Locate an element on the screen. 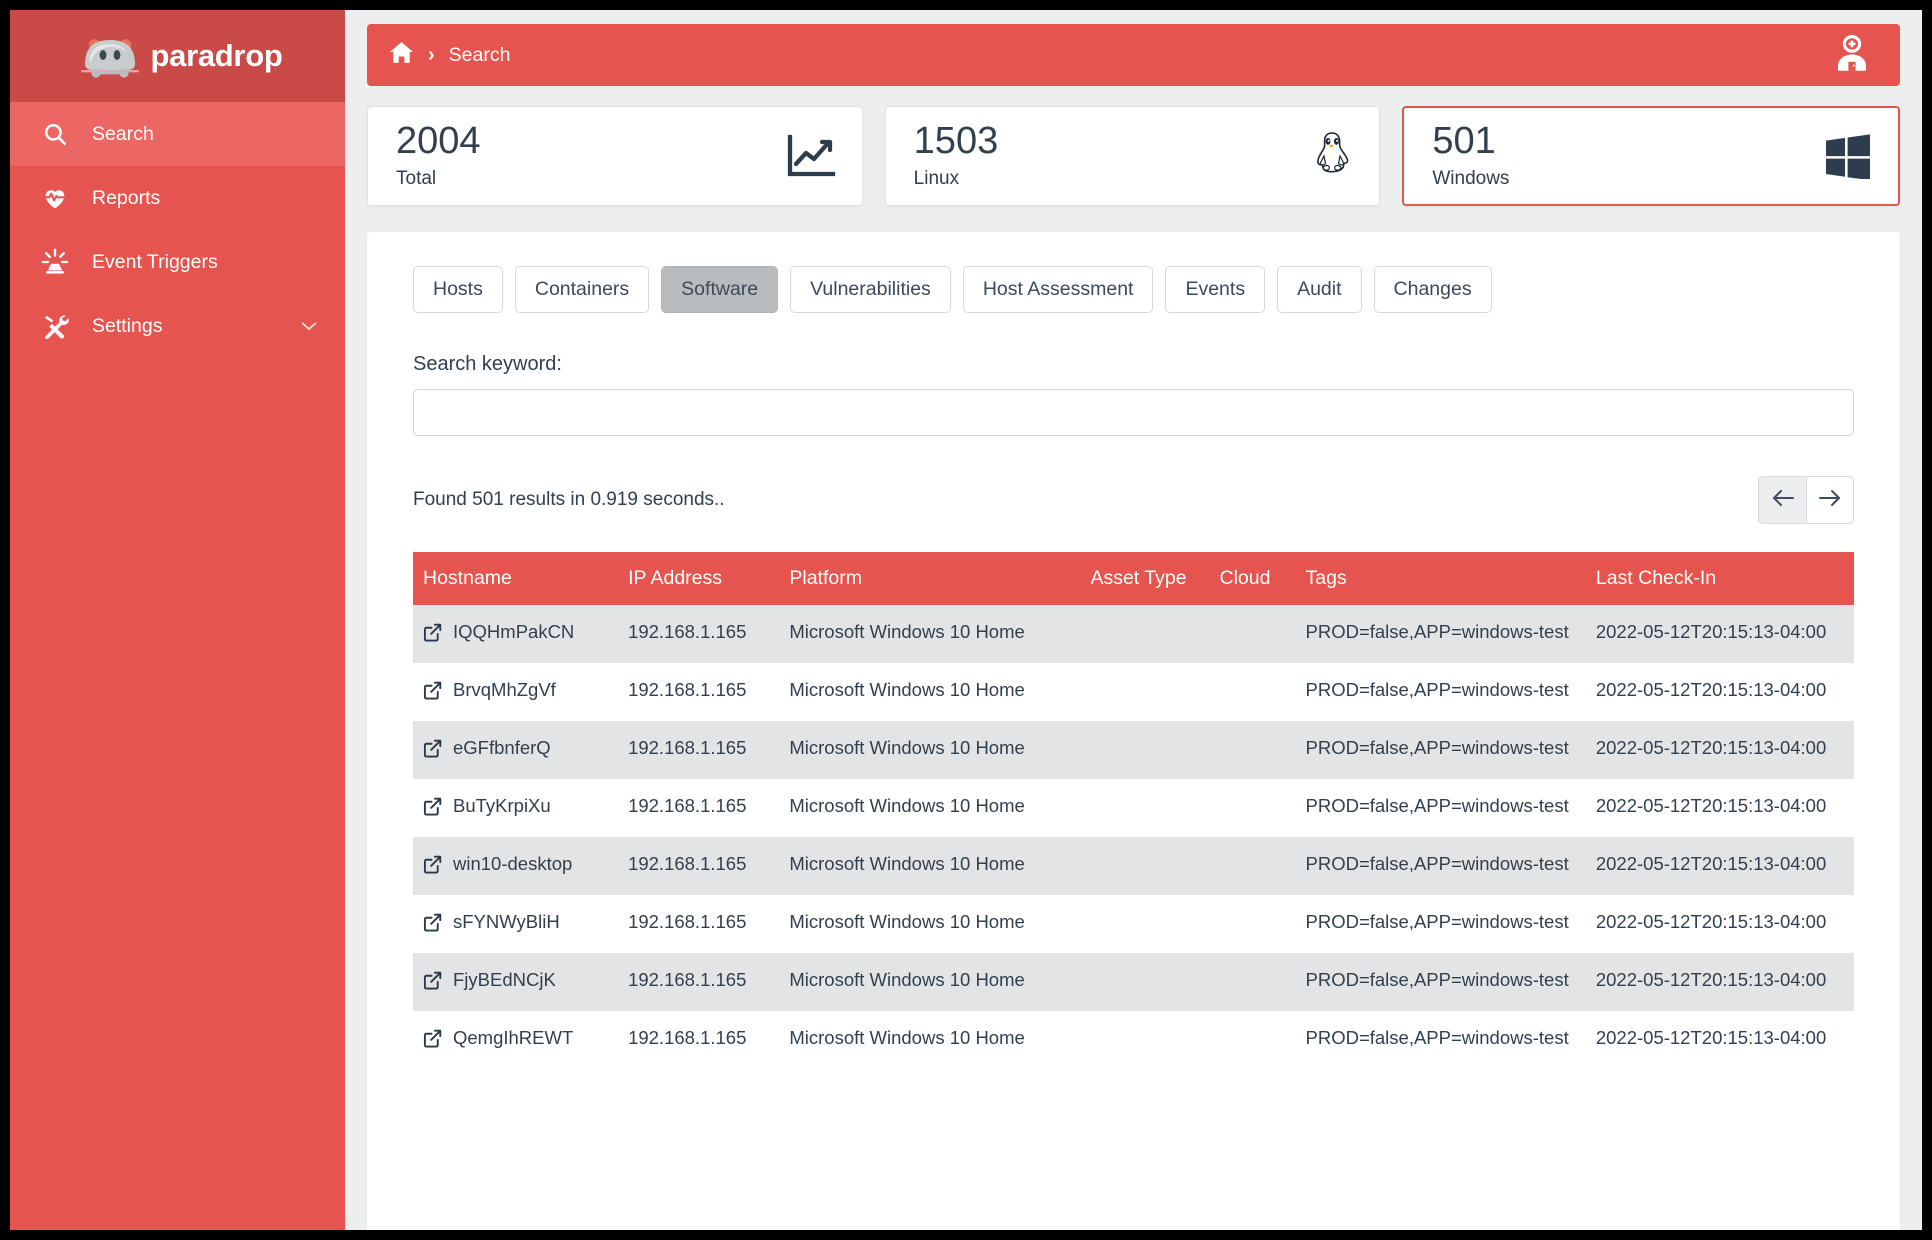  column-header-platform: Platform is located at coordinates (940, 578).